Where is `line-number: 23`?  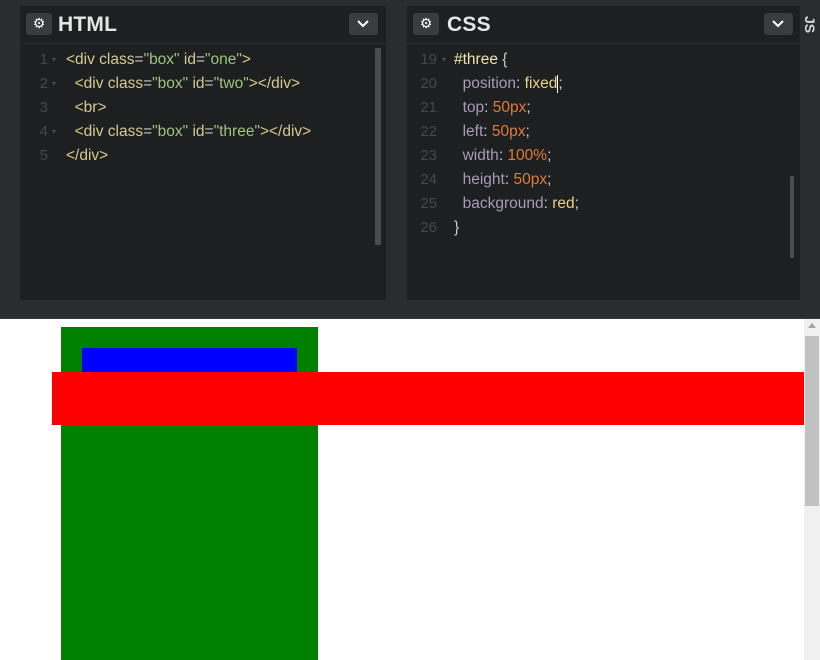
line-number: 23 is located at coordinates (428, 155).